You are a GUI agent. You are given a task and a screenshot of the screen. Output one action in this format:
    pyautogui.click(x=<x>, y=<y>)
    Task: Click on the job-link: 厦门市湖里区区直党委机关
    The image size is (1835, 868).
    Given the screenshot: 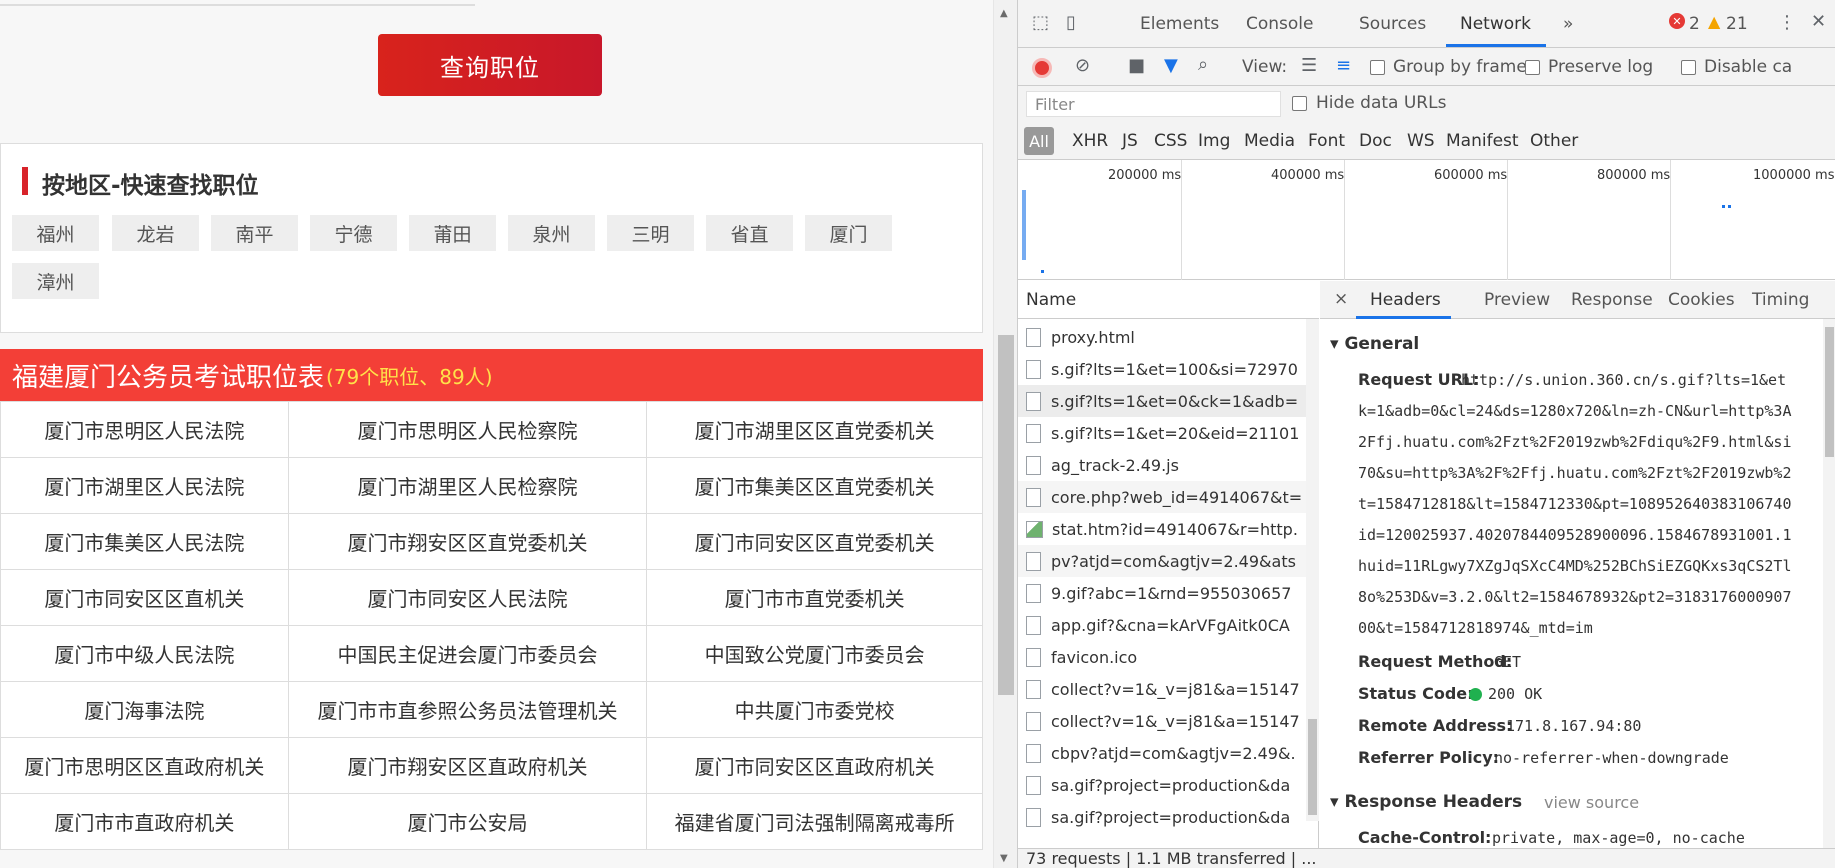 What is the action you would take?
    pyautogui.click(x=814, y=429)
    